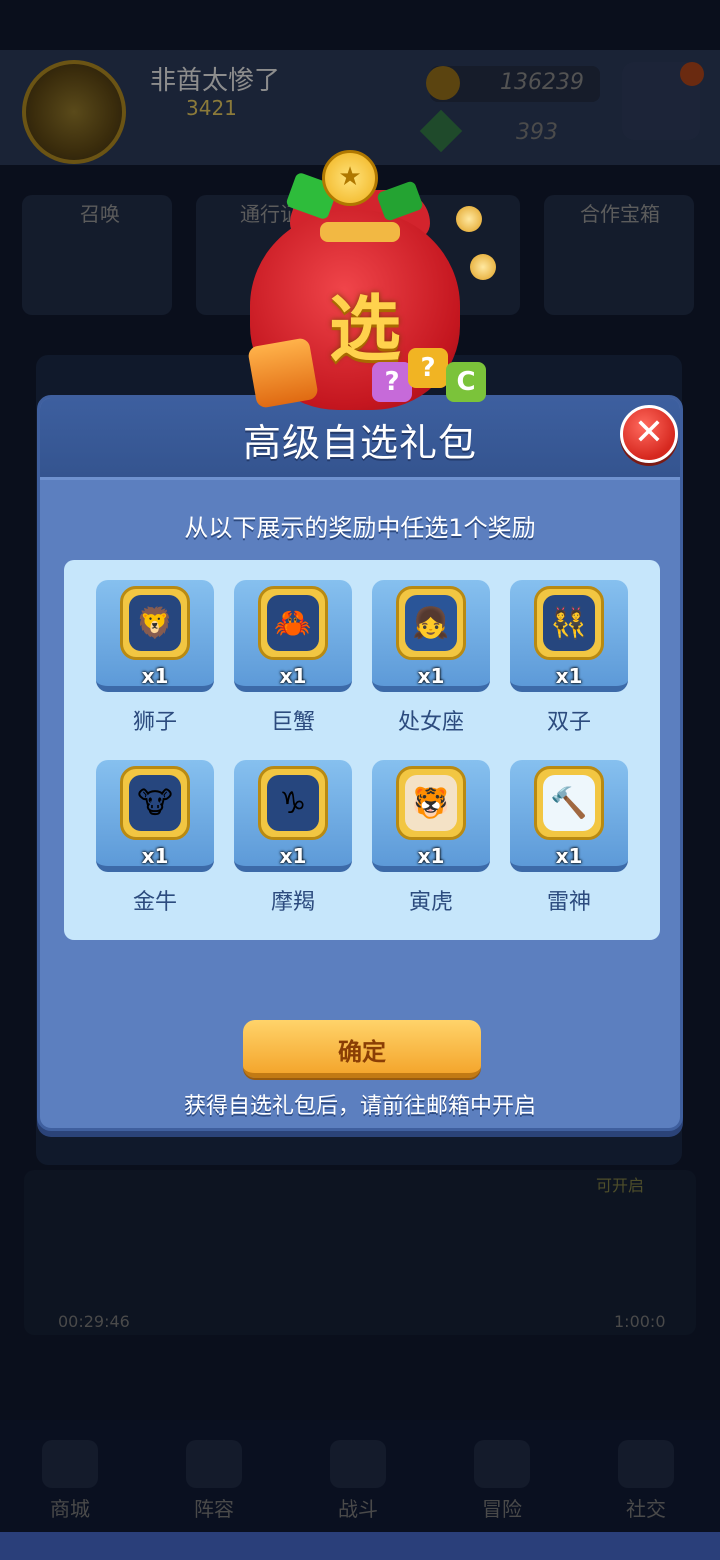 This screenshot has width=720, height=1560. Describe the element at coordinates (537, 132) in the screenshot. I see `gem-value: 393` at that location.